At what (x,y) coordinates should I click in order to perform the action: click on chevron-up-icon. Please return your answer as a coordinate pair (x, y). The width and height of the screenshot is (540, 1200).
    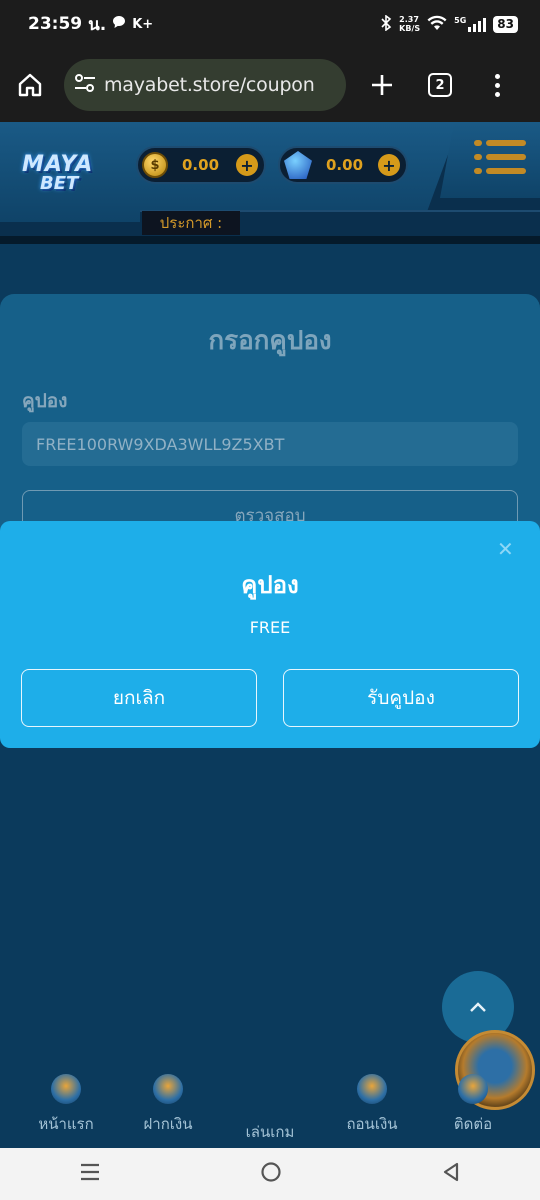
    Looking at the image, I should click on (478, 1007).